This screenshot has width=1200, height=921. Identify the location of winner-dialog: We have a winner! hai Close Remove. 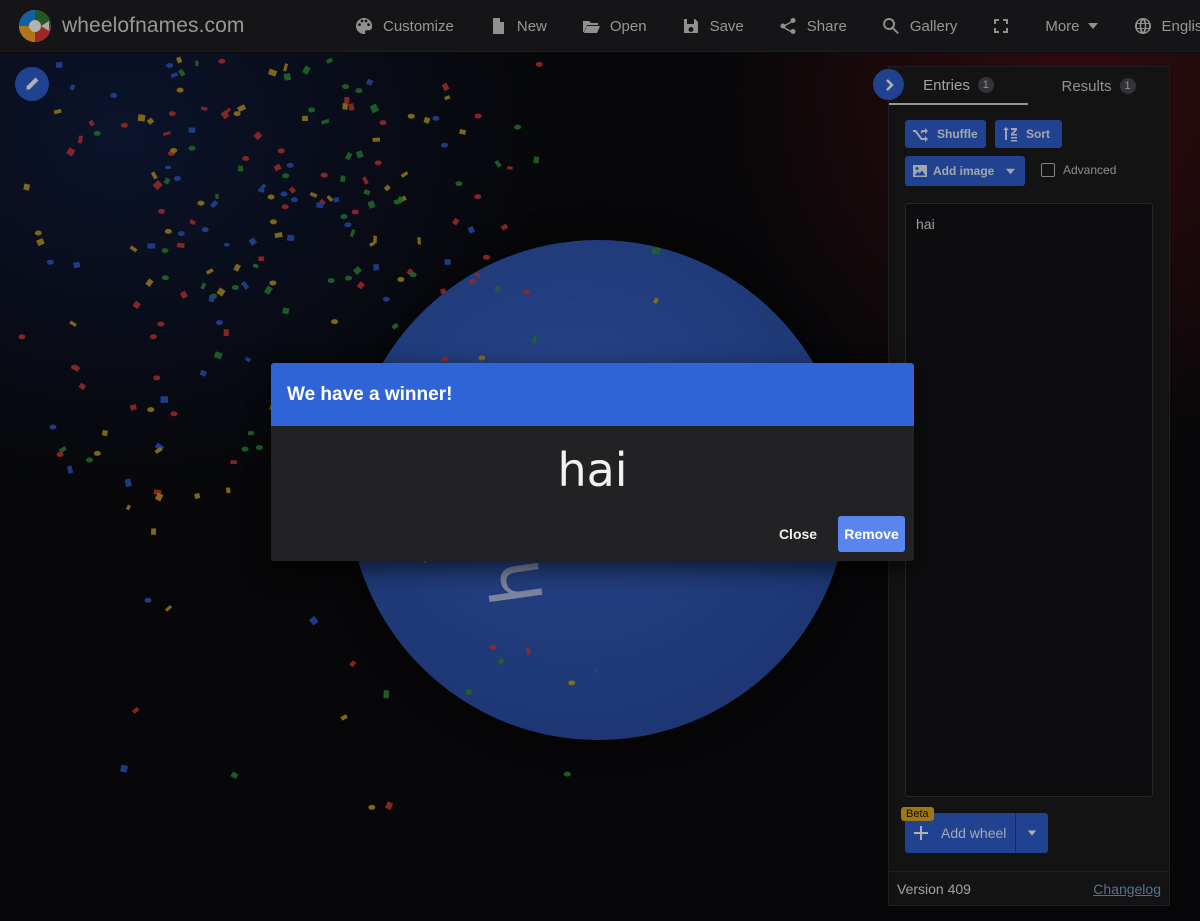
(592, 462).